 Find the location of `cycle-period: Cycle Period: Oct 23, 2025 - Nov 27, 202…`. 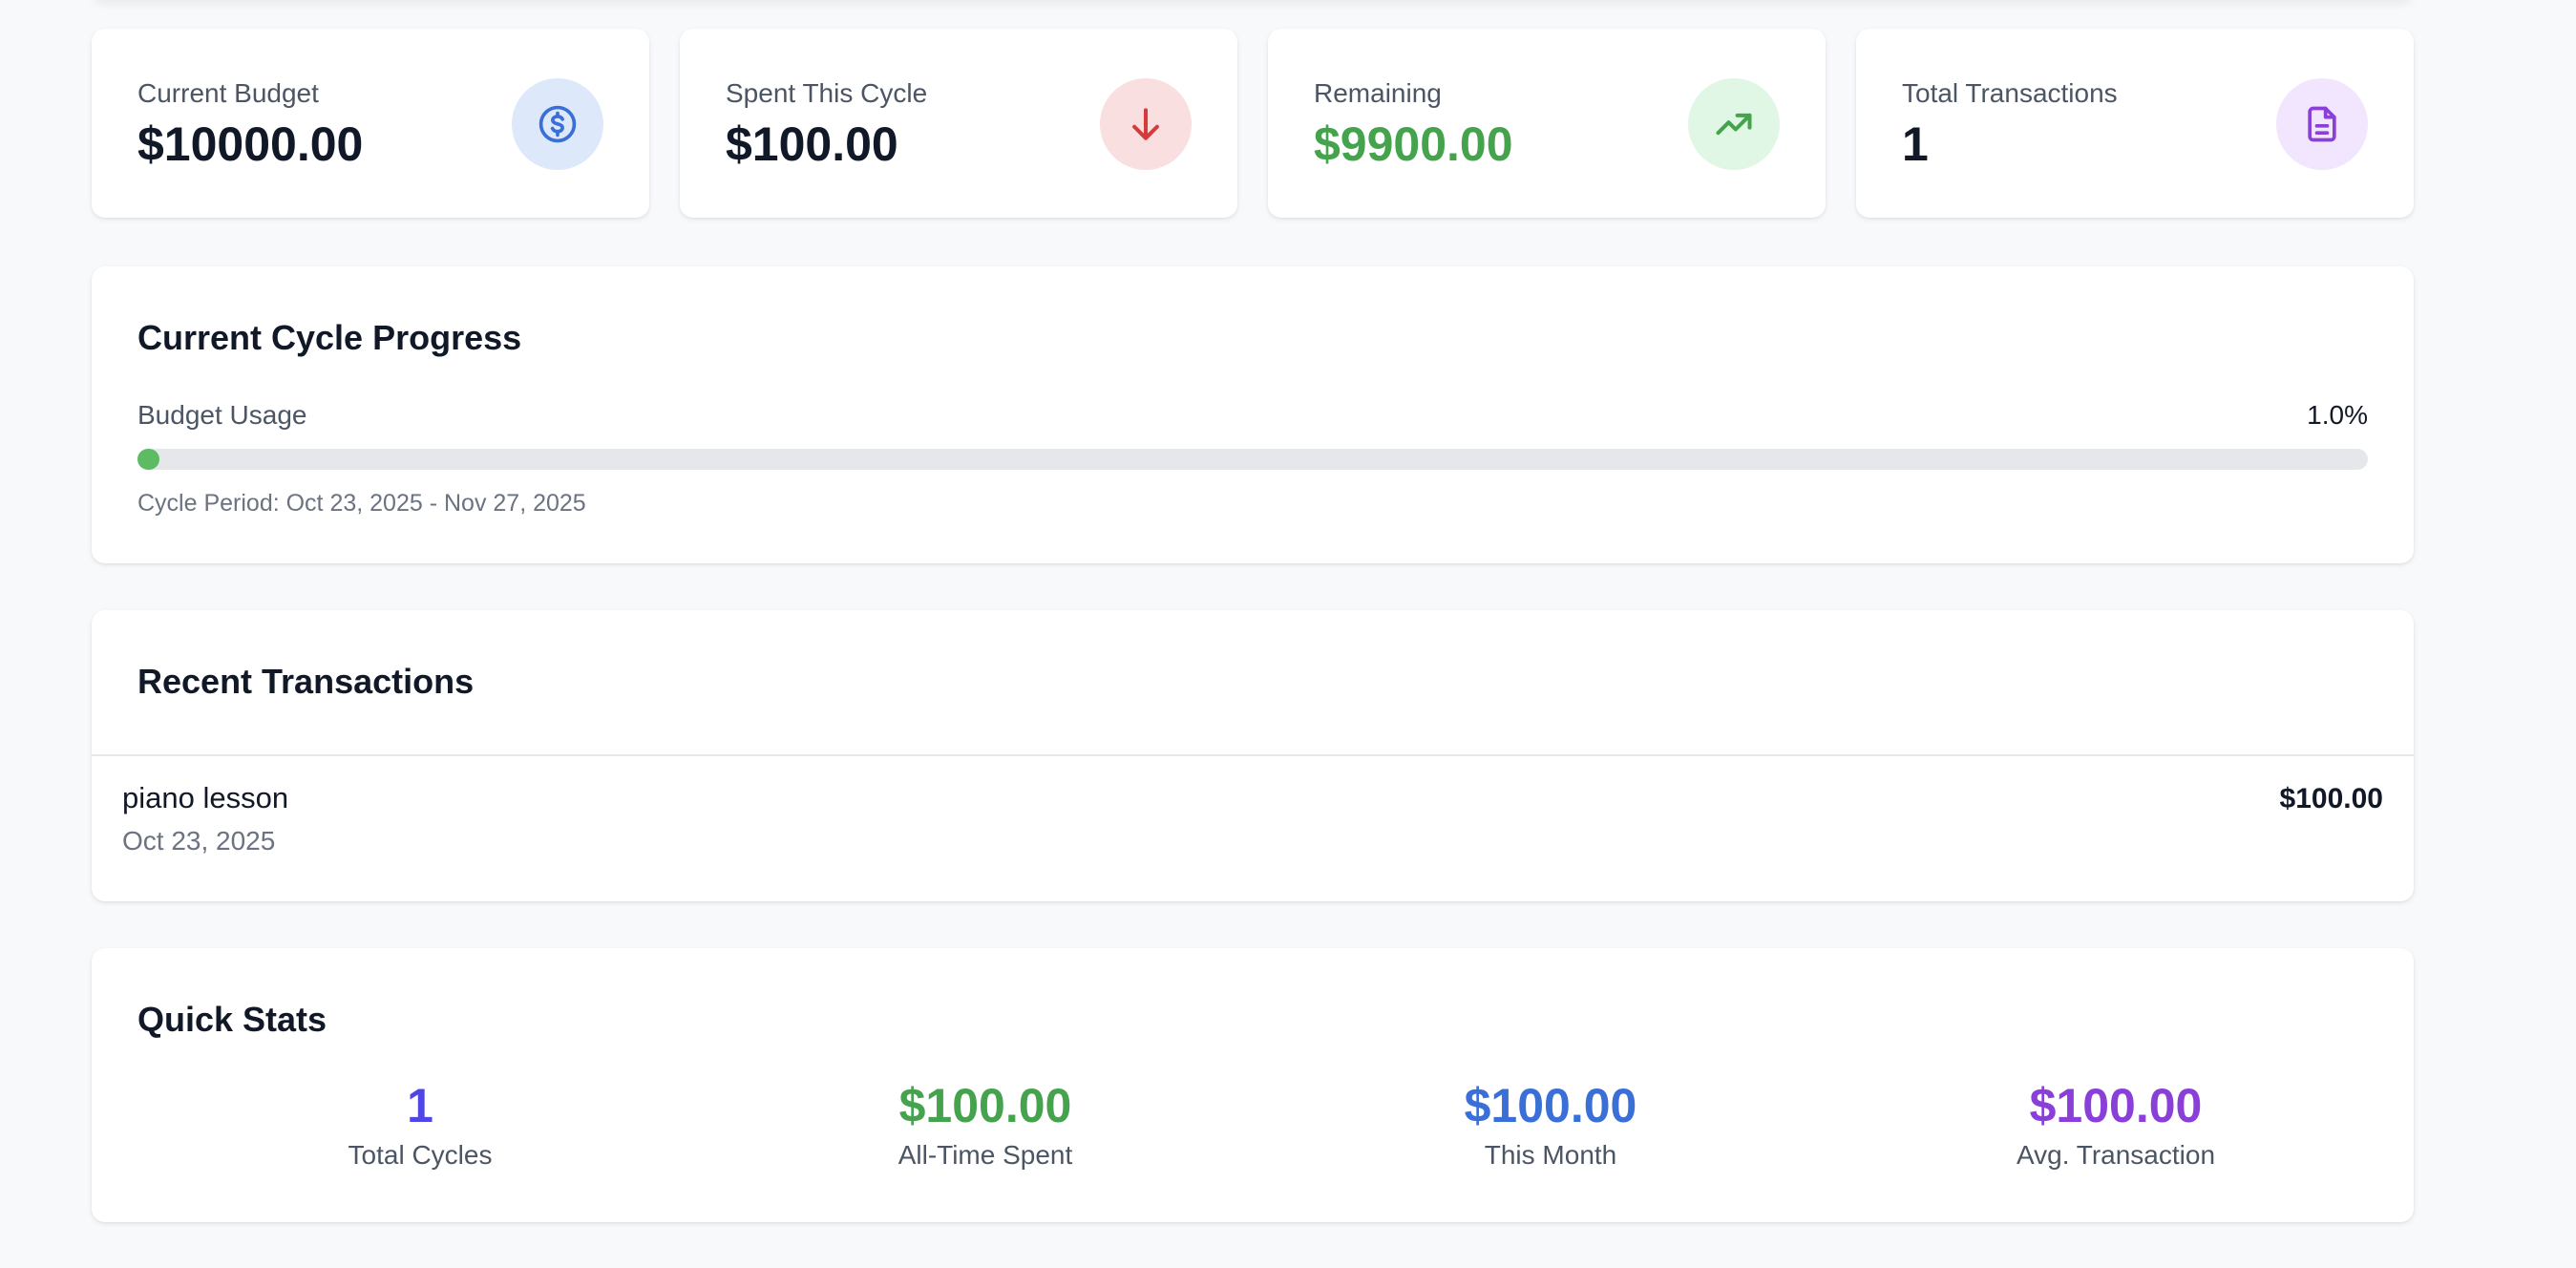

cycle-period: Cycle Period: Oct 23, 2025 - Nov 27, 202… is located at coordinates (361, 503).